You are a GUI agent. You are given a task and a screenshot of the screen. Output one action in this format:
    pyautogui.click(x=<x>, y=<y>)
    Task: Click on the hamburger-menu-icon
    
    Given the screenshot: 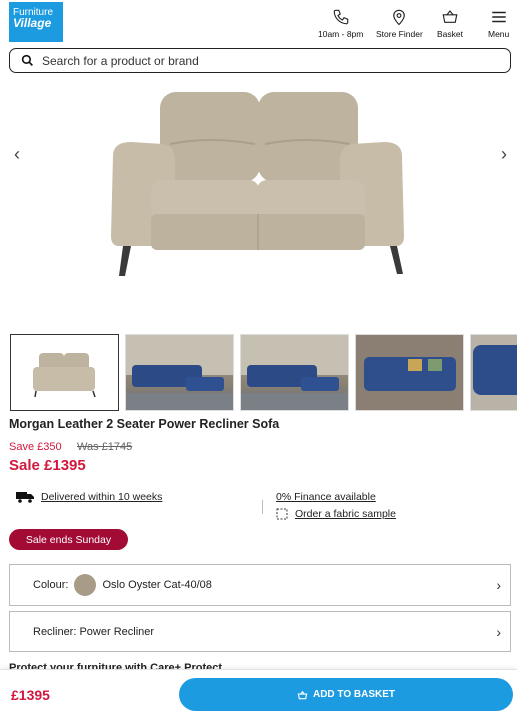 What is the action you would take?
    pyautogui.click(x=498, y=17)
    